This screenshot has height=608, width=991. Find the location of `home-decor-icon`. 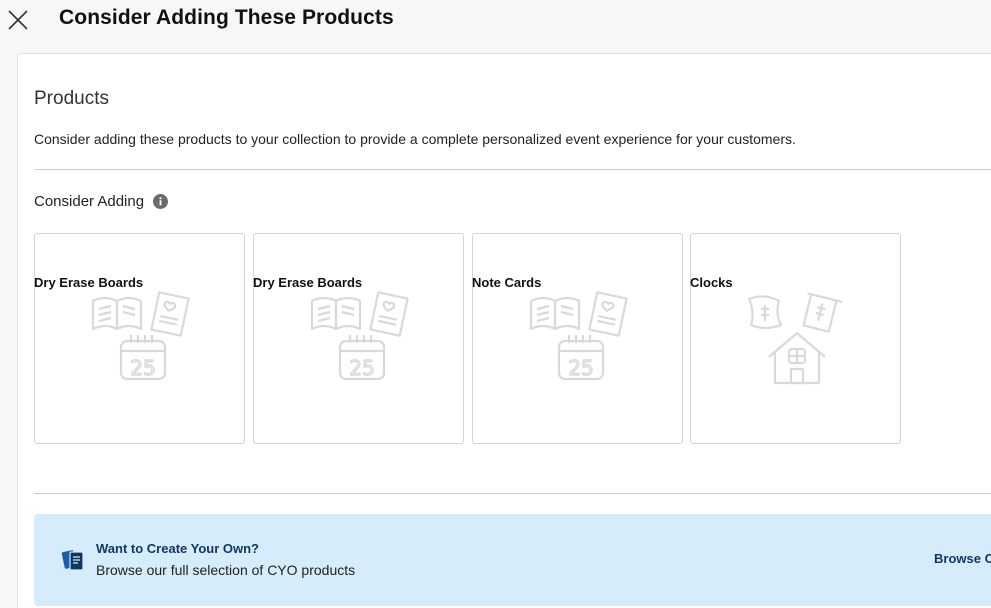

home-decor-icon is located at coordinates (795, 337).